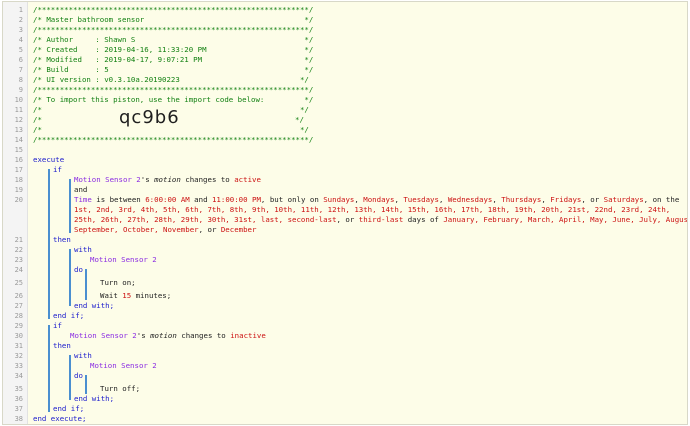 This screenshot has width=690, height=426. What do you see at coordinates (339, 199) in the screenshot?
I see `day-sunday: Sundays` at bounding box center [339, 199].